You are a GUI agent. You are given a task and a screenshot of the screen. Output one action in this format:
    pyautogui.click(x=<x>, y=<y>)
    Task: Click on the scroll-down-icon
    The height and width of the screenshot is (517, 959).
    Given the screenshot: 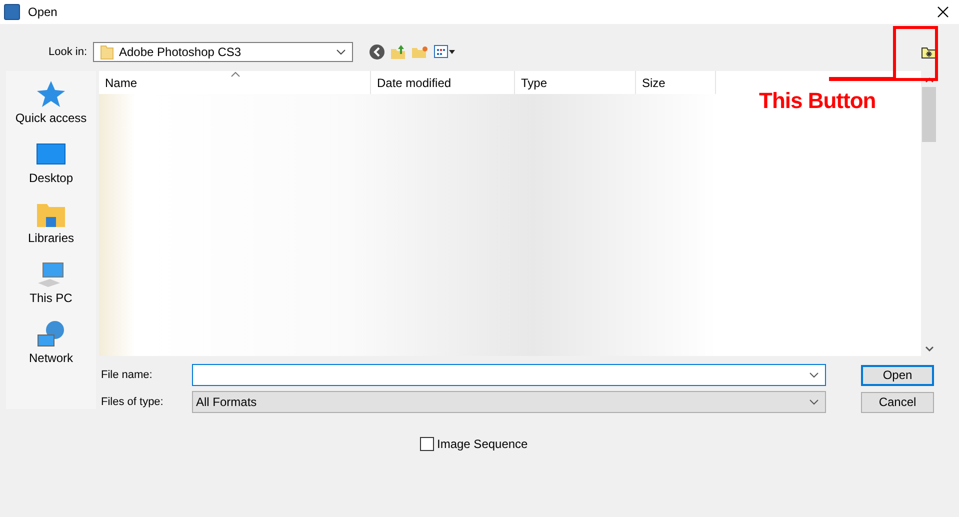 What is the action you would take?
    pyautogui.click(x=929, y=349)
    